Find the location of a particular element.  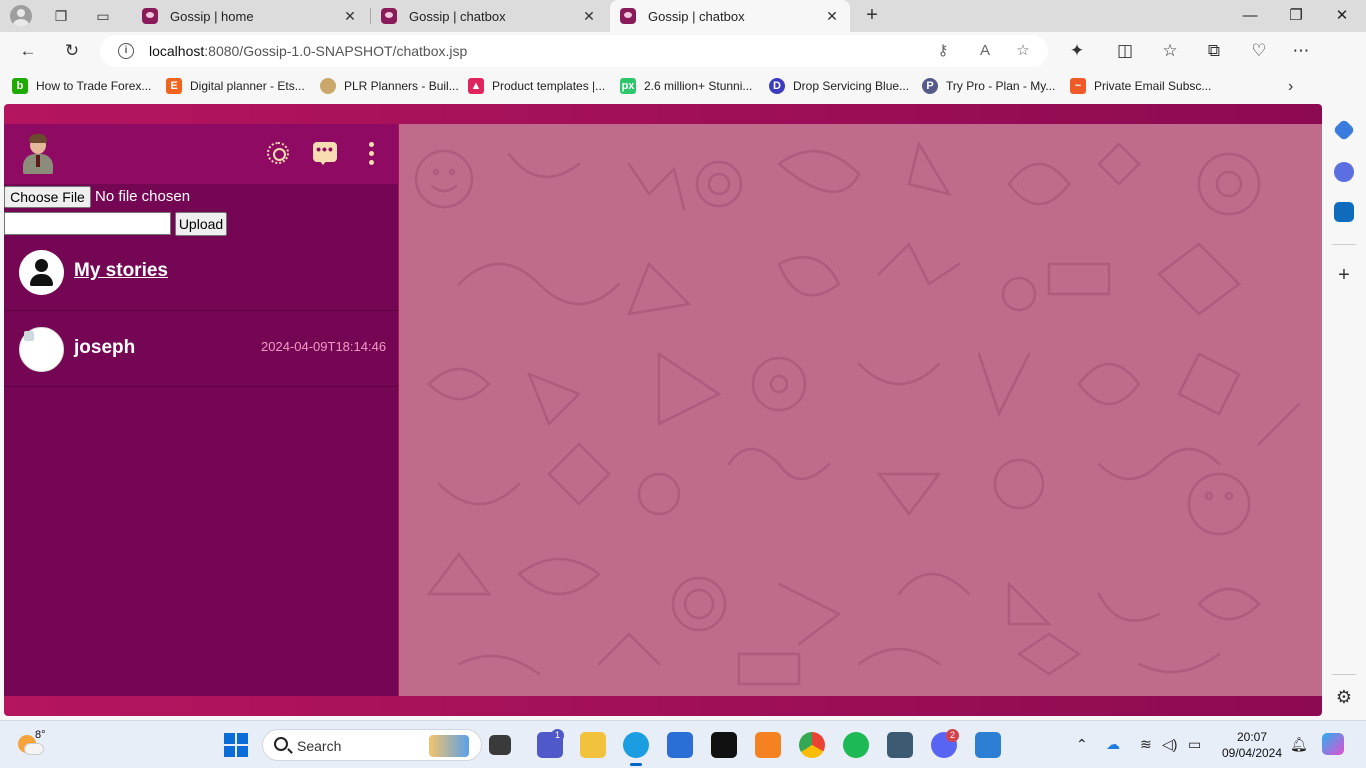

edge-browser-icon is located at coordinates (636, 749).